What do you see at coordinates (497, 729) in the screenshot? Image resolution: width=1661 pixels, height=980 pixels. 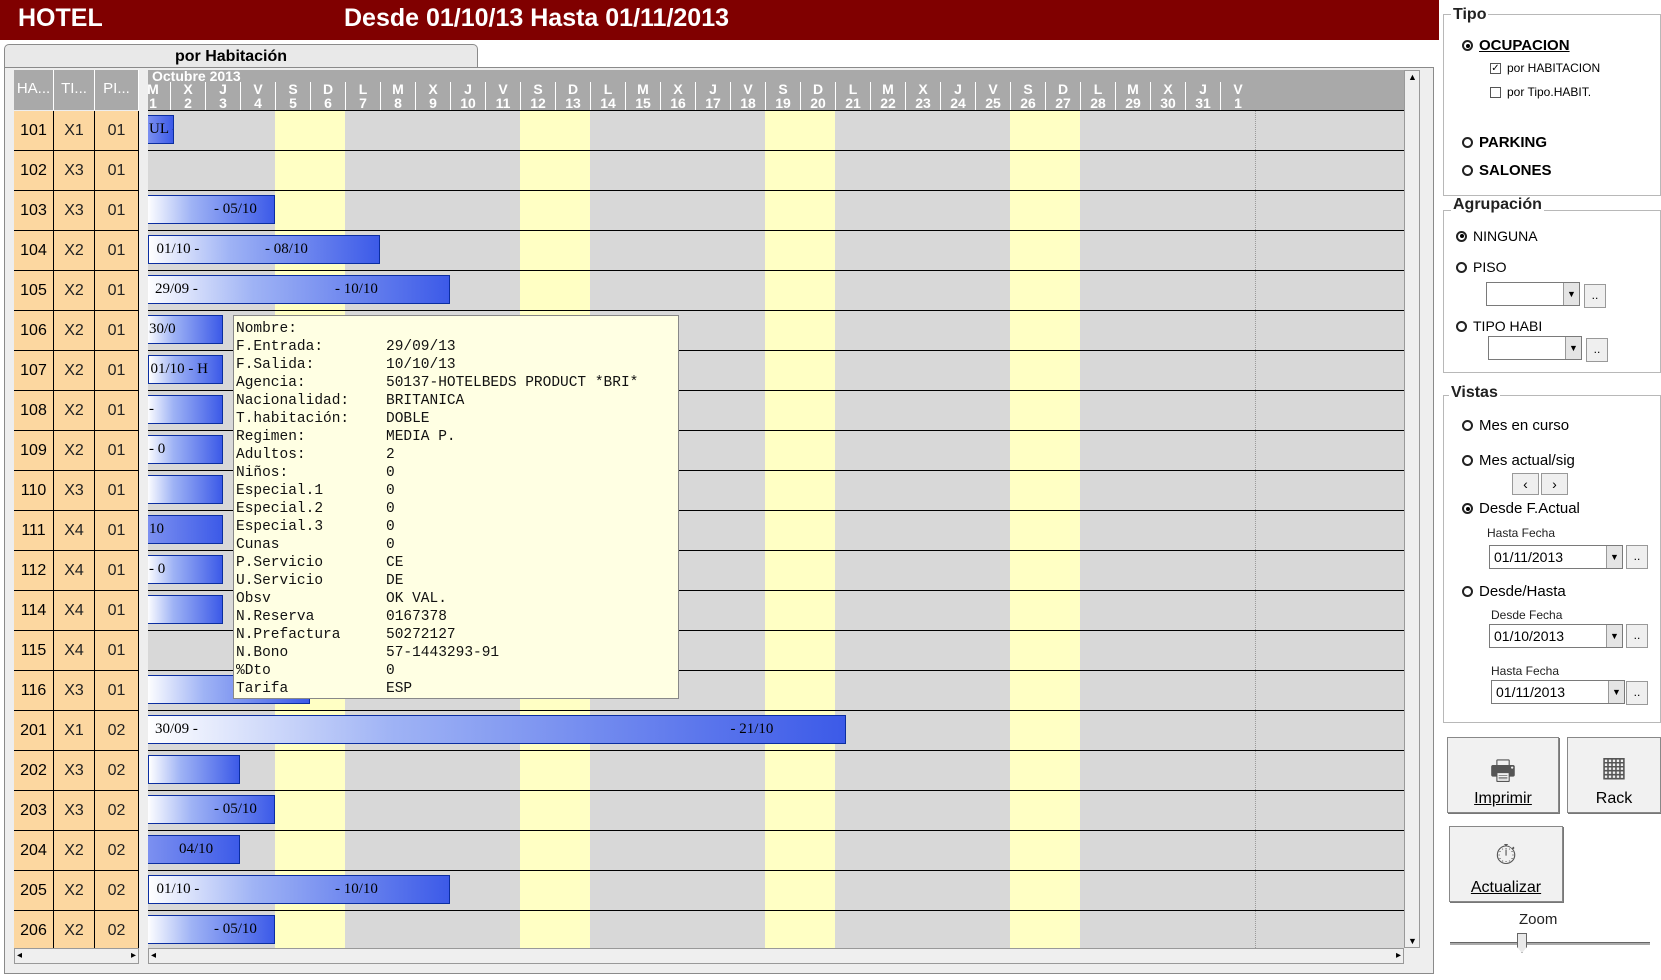 I see `booking-bar: 30/09 - - 21/10` at bounding box center [497, 729].